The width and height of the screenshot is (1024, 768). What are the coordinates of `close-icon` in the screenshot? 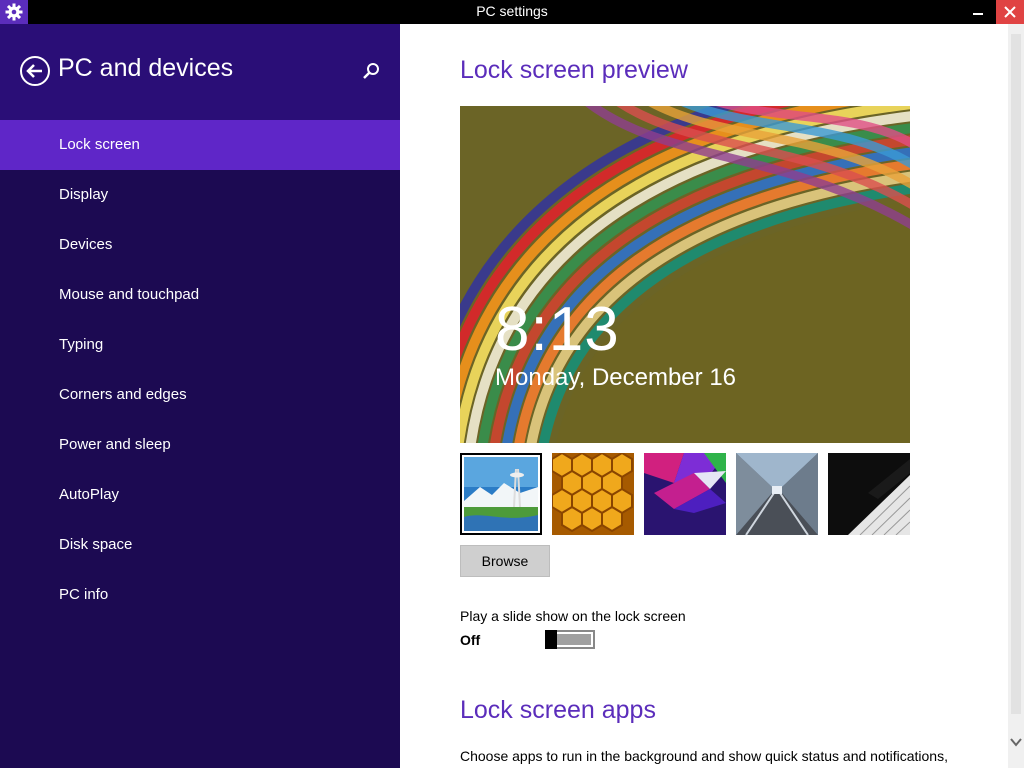 It's located at (1010, 12).